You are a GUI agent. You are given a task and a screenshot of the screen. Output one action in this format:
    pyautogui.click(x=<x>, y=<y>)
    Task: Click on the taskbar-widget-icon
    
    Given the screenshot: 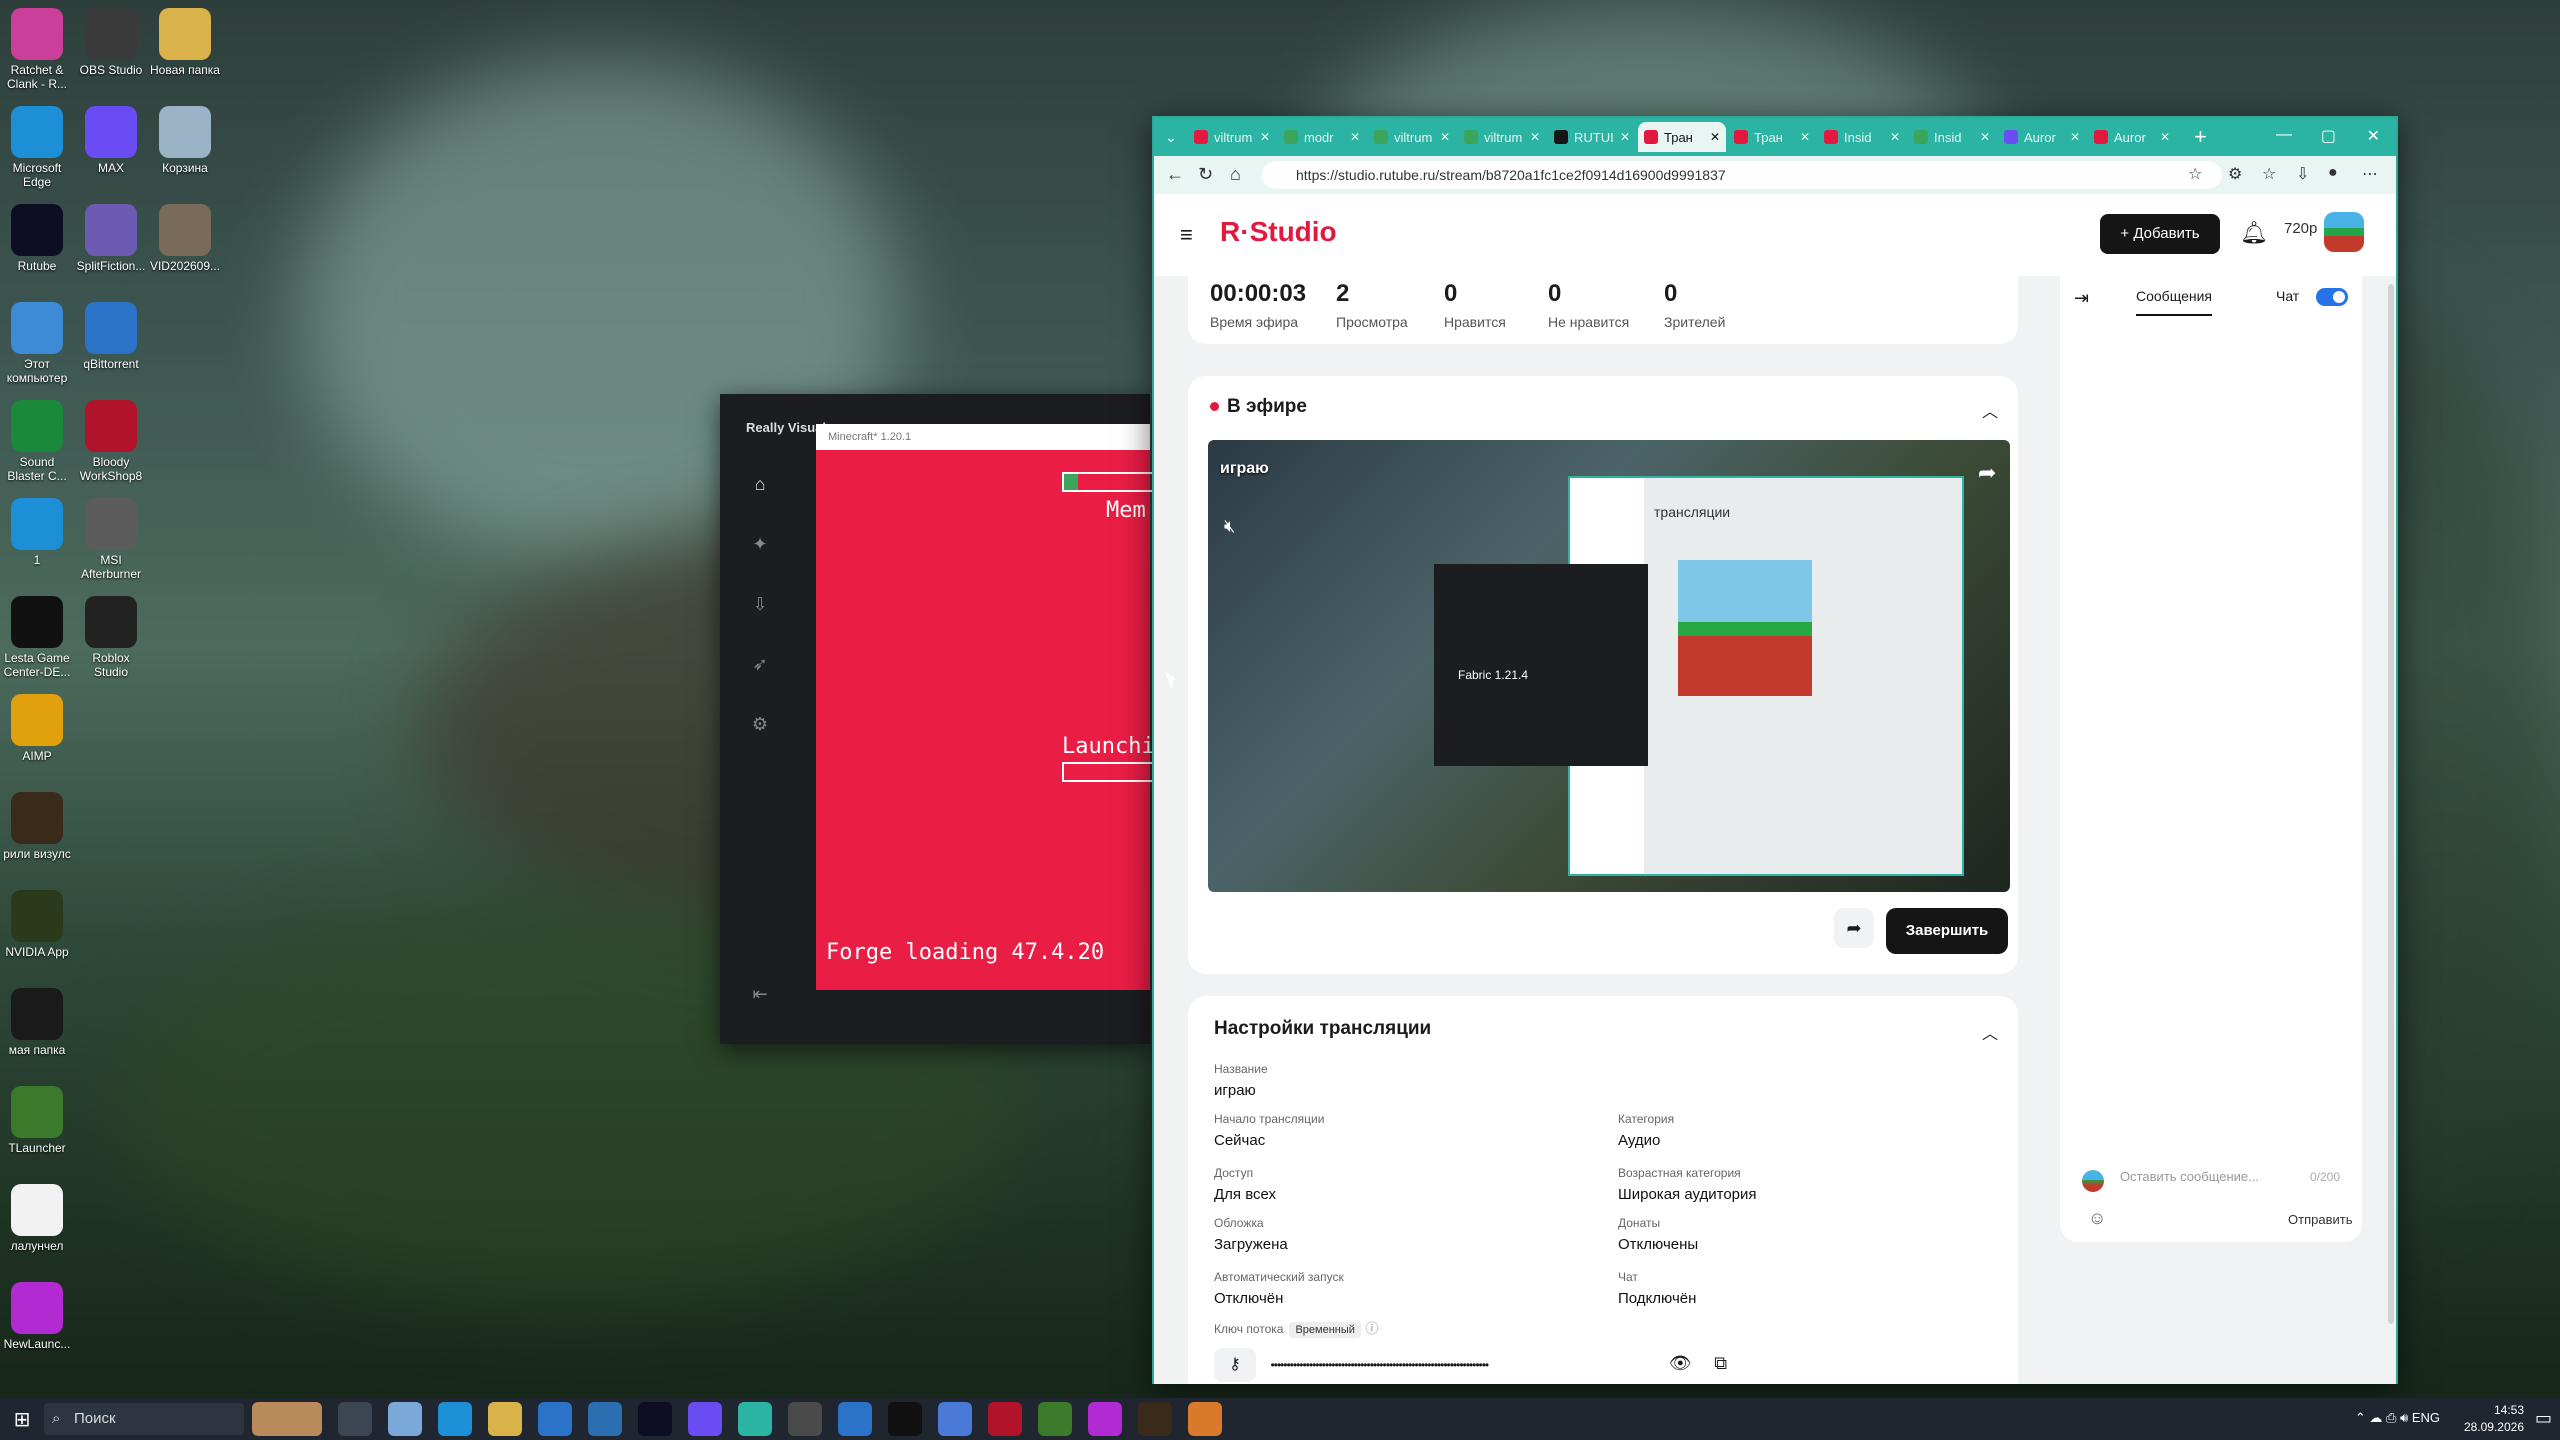 What is the action you would take?
    pyautogui.click(x=287, y=1419)
    